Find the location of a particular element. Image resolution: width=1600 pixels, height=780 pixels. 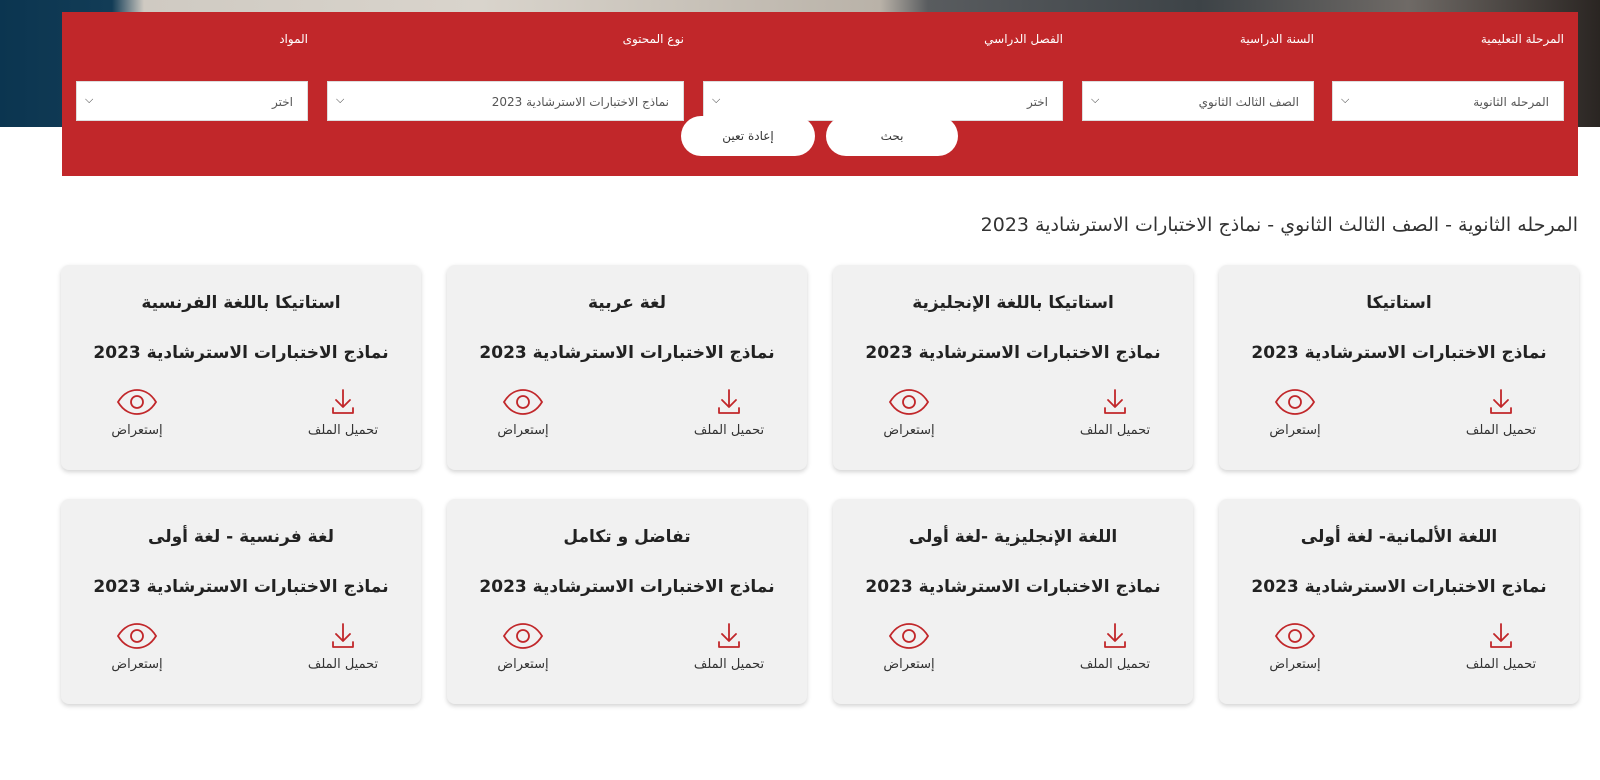

filter-label: الفصل الدراسي is located at coordinates (1023, 39).